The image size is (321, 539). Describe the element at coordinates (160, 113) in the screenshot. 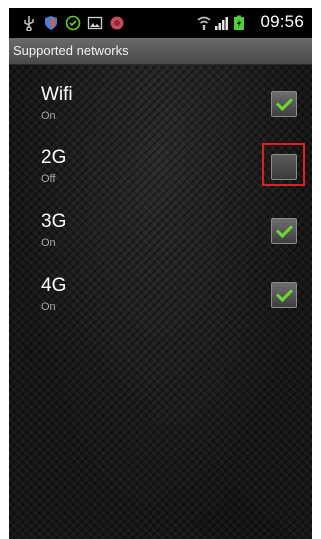

I see `network-row-wifi: Wifi On` at that location.